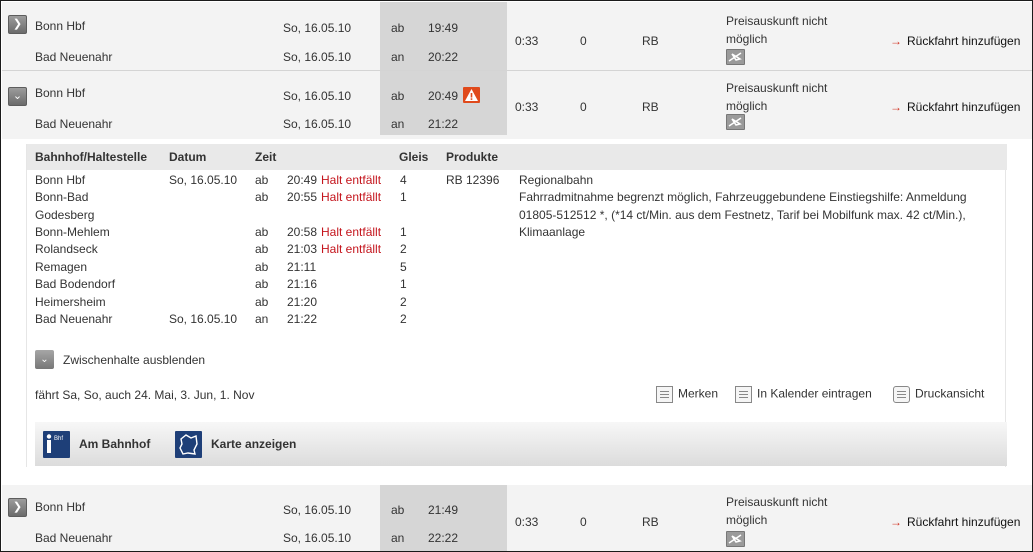 This screenshot has width=1033, height=552. I want to click on no-price-icon, so click(735, 539).